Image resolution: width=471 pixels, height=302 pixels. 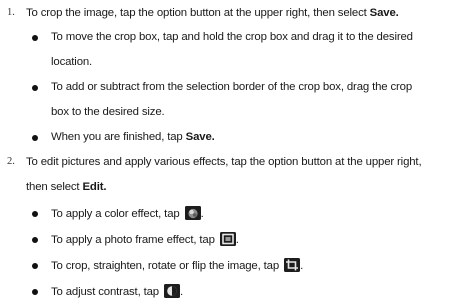 I want to click on bullet-text: To apply a color effect, tap ., so click(x=127, y=213).